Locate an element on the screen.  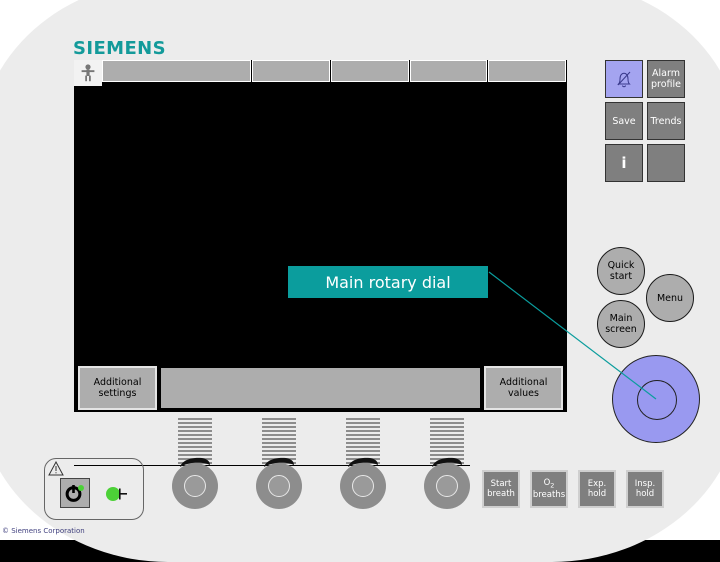
screen-value-bar is located at coordinates (320, 388).